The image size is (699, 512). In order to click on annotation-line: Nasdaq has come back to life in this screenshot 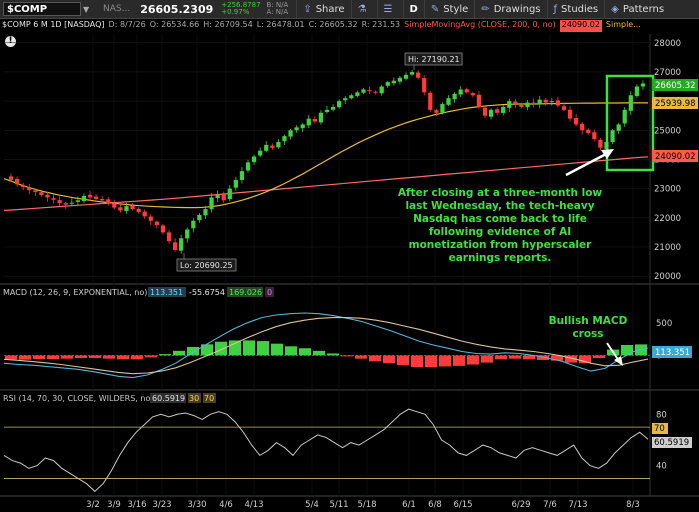, I will do `click(500, 219)`.